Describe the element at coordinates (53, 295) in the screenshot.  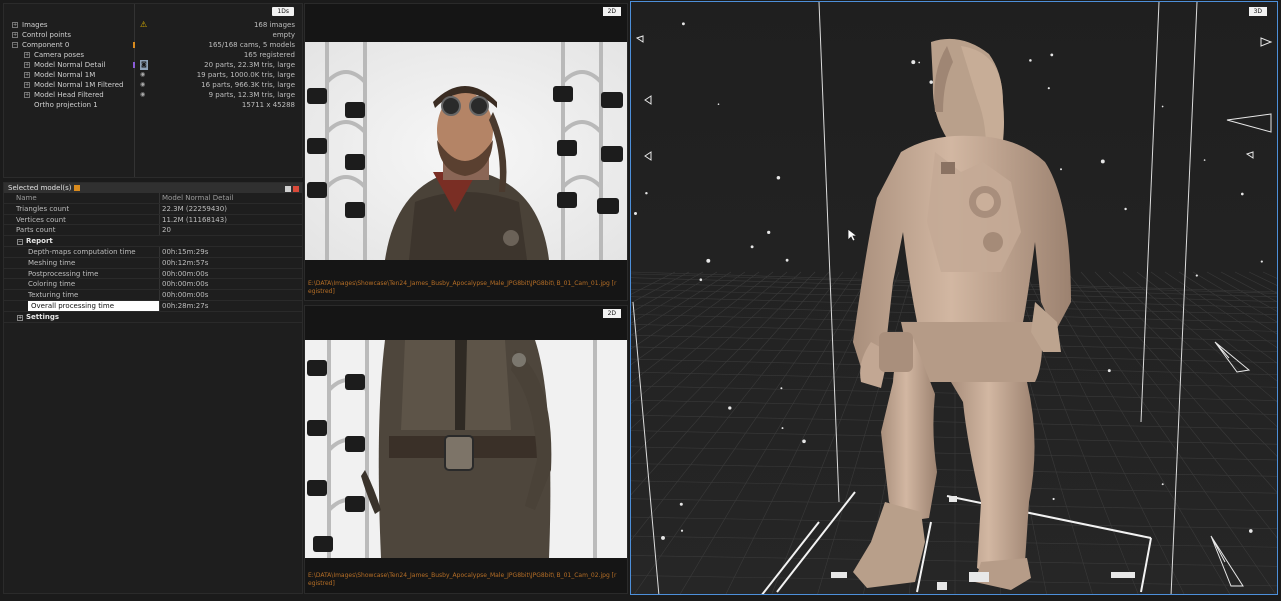
I see `property-name: Texturing time` at that location.